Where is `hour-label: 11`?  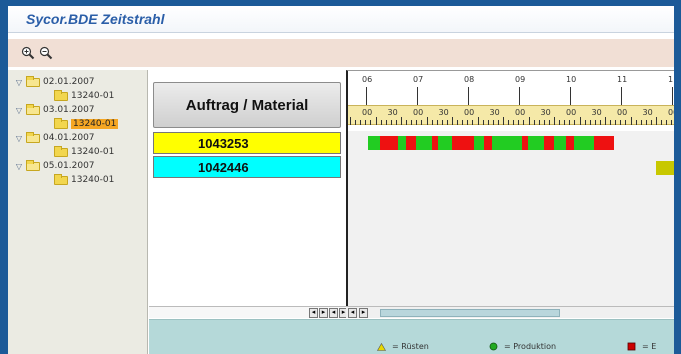
hour-label: 11 is located at coordinates (622, 79).